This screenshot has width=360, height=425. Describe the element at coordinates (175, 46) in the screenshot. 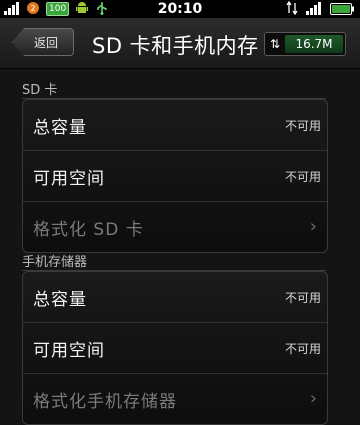

I see `page-title: SD 卡和手机内存` at that location.